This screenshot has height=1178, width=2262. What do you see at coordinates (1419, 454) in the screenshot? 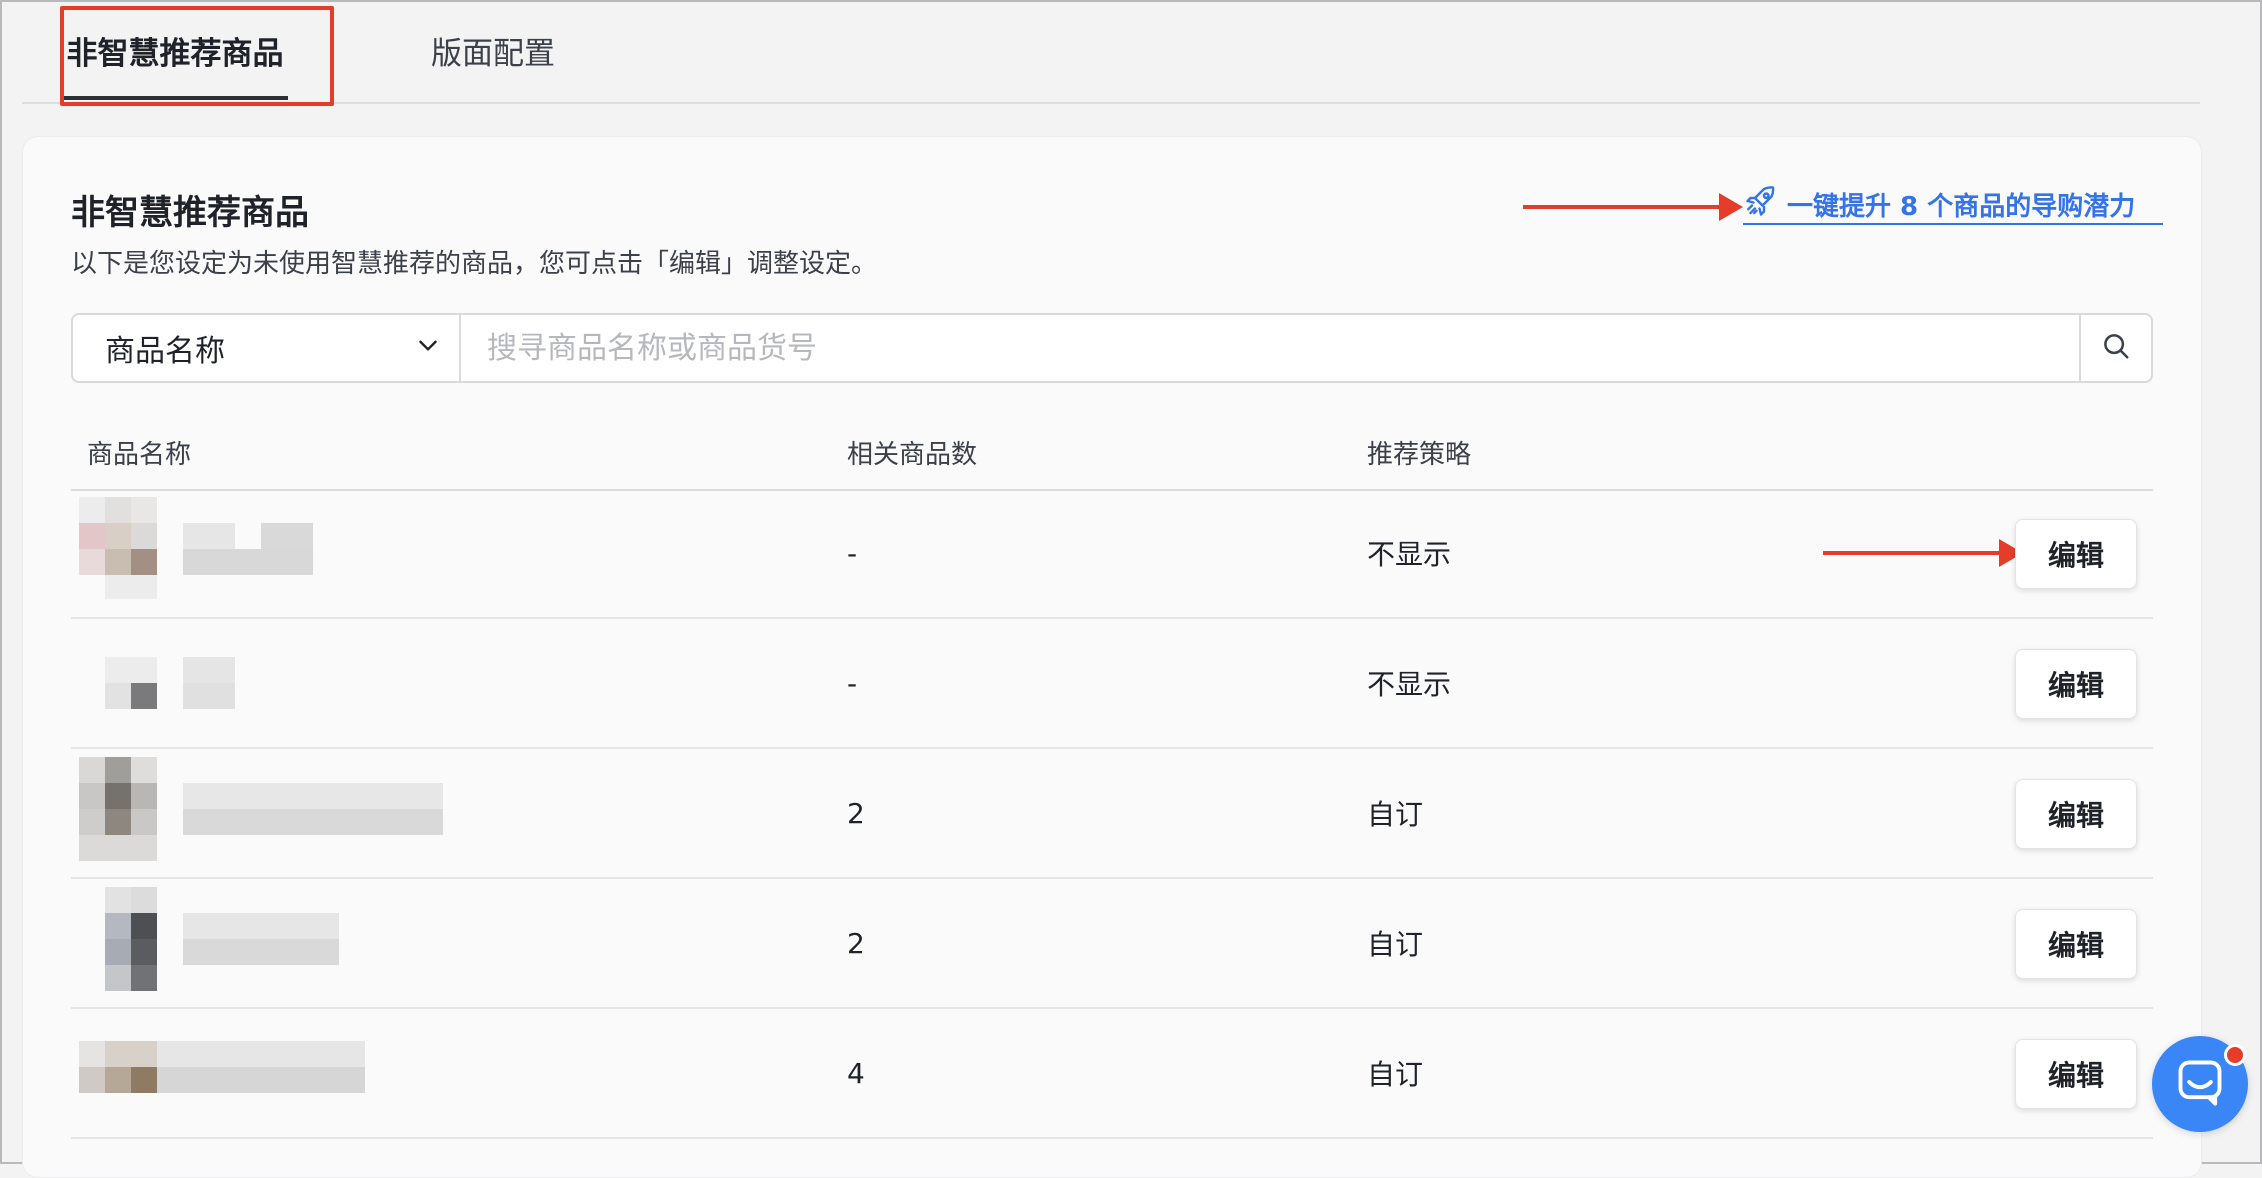
I see `header-strategy: 推荐策略` at bounding box center [1419, 454].